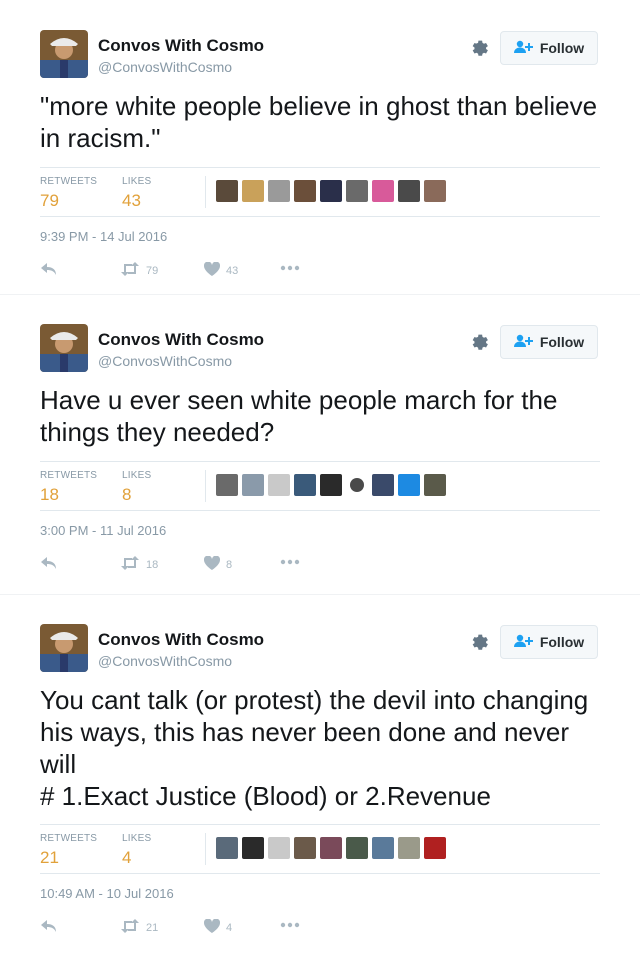 The height and width of the screenshot is (966, 640). I want to click on retweet-button: 18, so click(139, 564).